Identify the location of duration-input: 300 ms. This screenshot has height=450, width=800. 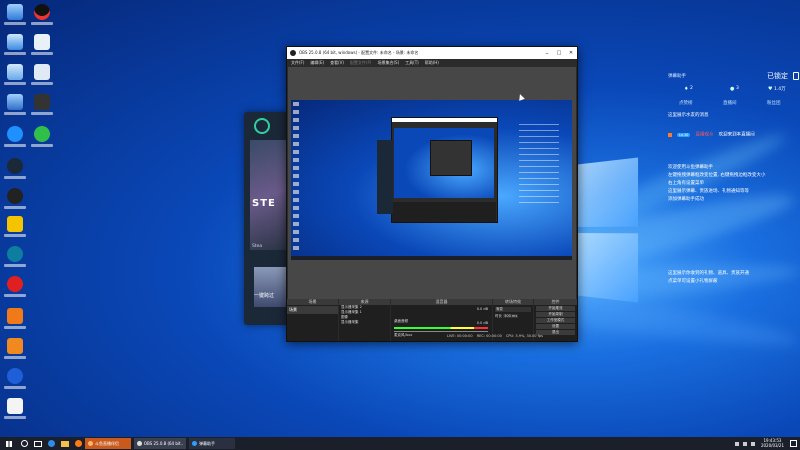
(510, 316).